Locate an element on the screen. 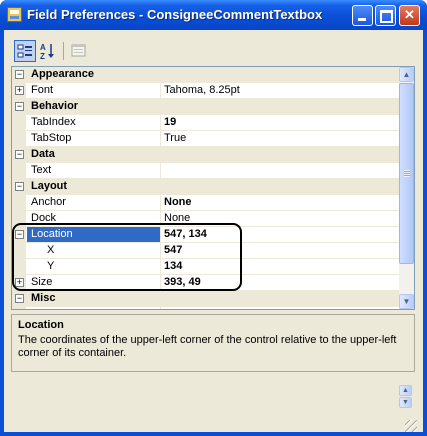 This screenshot has height=436, width=427. category-row: − Behavior is located at coordinates (205, 107).